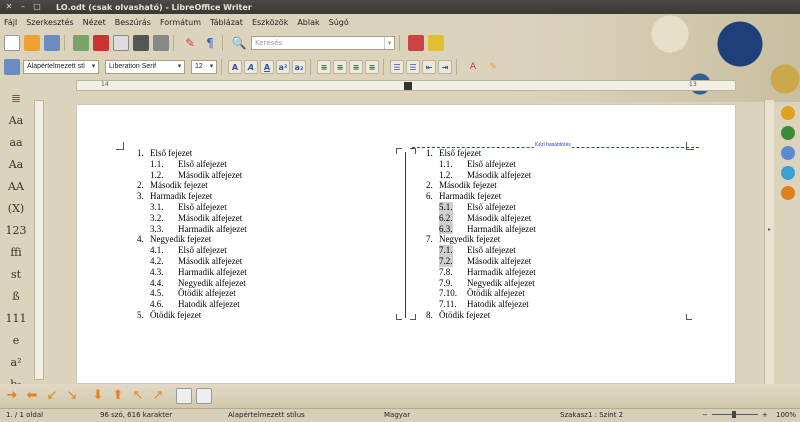 The image size is (800, 422). What do you see at coordinates (105, 84) in the screenshot?
I see `ruler-label-left: 14` at bounding box center [105, 84].